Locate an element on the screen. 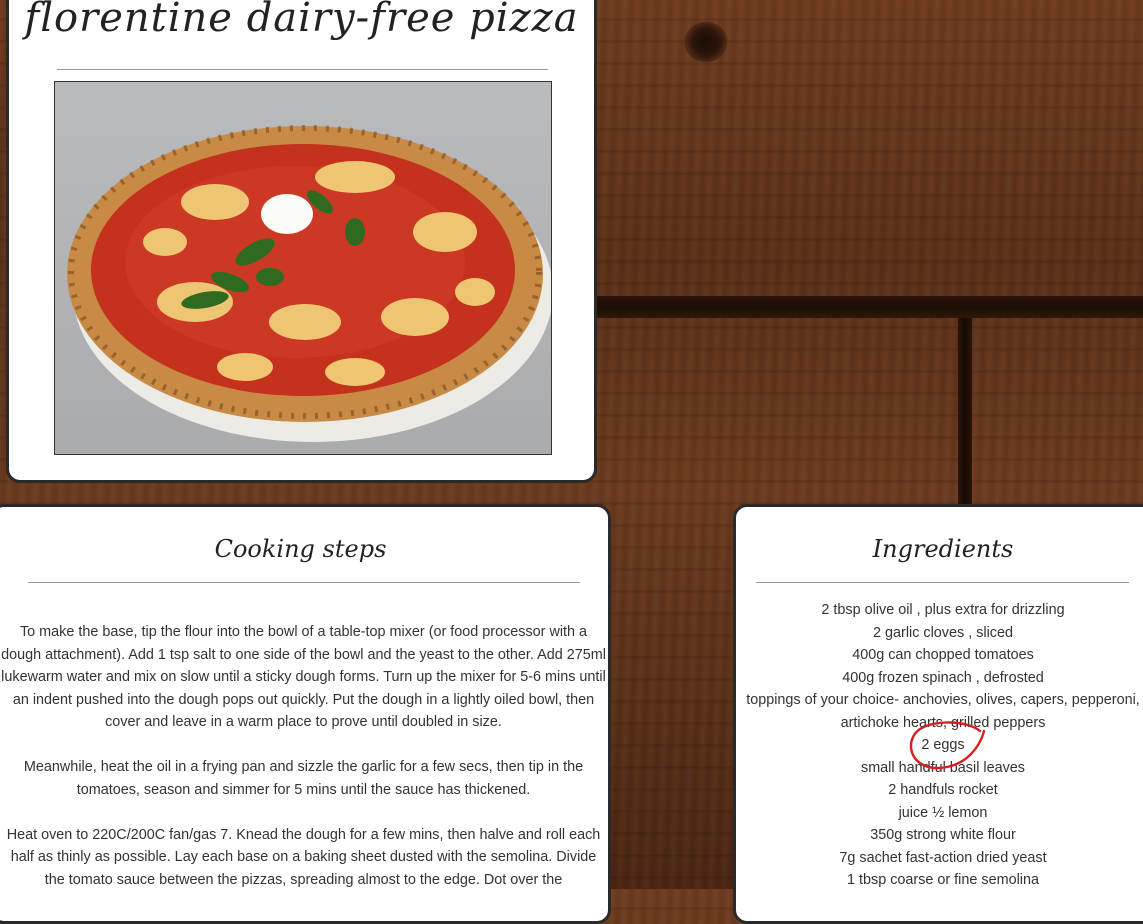 The height and width of the screenshot is (924, 1143). ingredient-item: 2 handfuls rocket is located at coordinates (943, 790).